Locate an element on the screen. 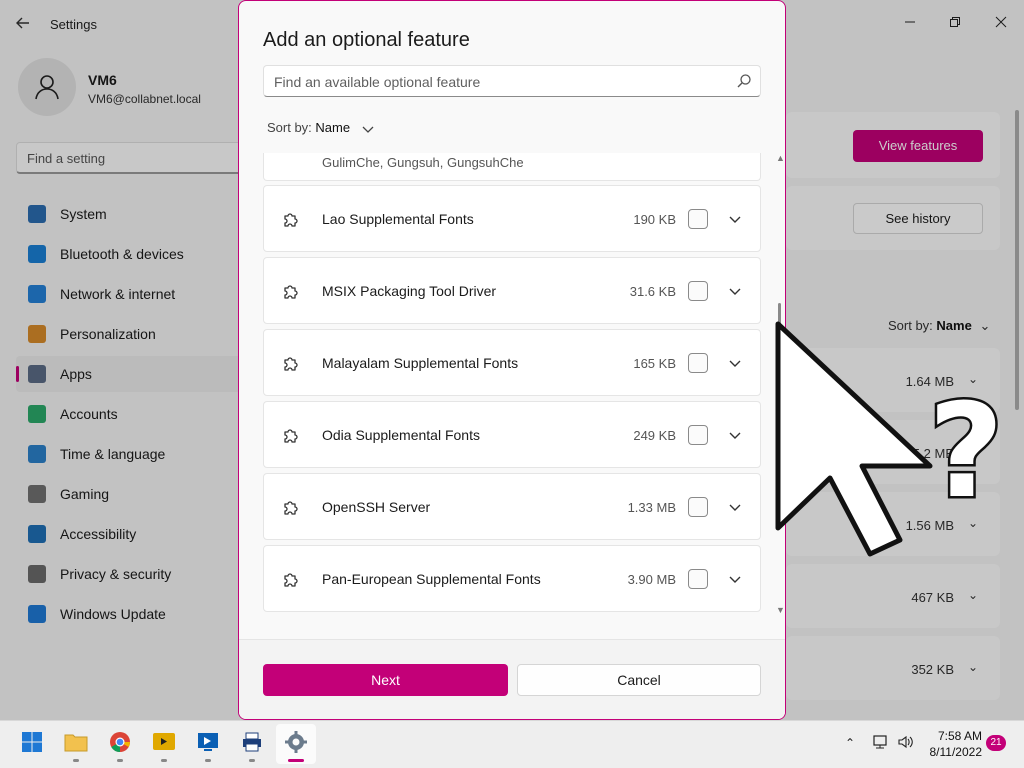  list-item: Malayalam Supplemental Fonts 165 KB is located at coordinates (512, 362).